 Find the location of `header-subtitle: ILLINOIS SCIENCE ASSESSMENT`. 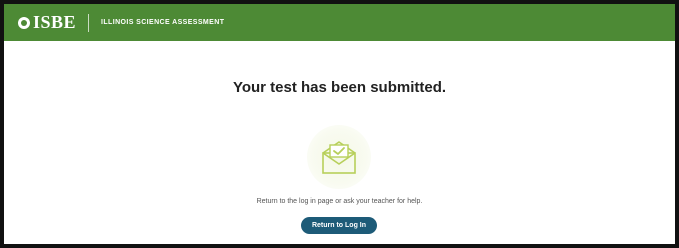

header-subtitle: ILLINOIS SCIENCE ASSESSMENT is located at coordinates (163, 22).